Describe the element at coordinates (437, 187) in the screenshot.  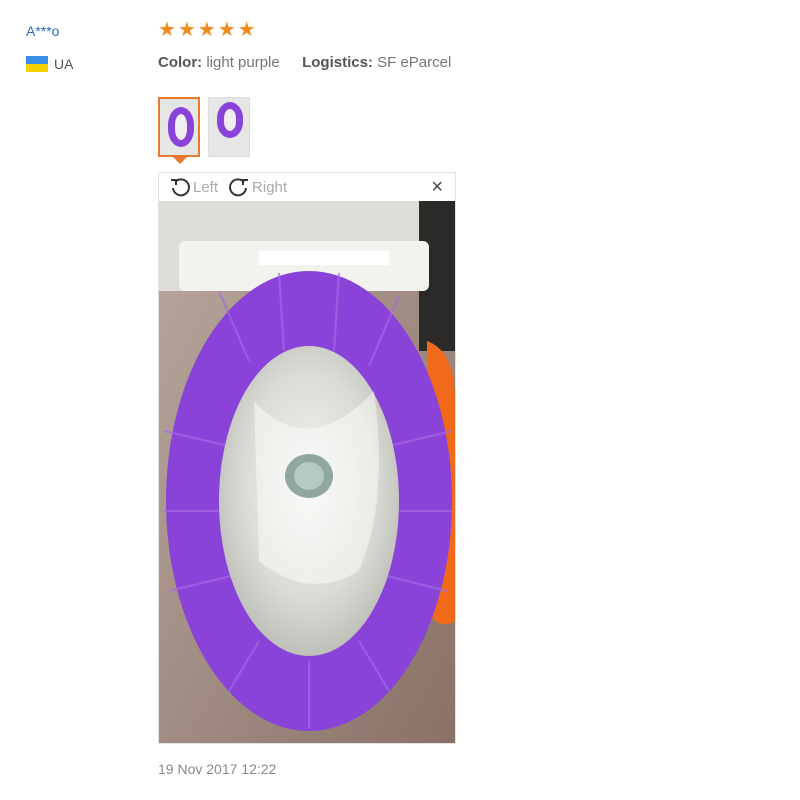
I see `close-icon: ×` at that location.